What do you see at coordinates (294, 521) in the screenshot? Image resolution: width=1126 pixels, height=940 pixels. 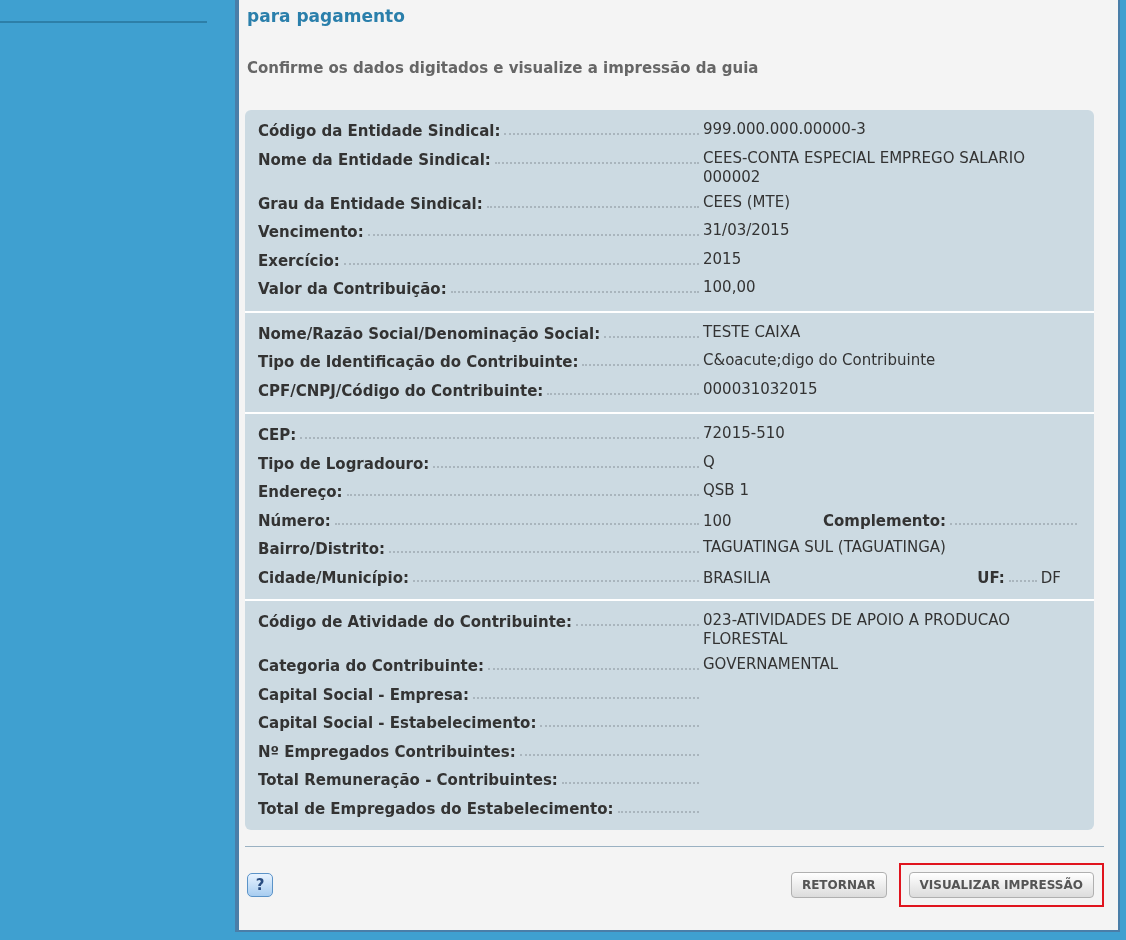 I see `field-label: Número:` at bounding box center [294, 521].